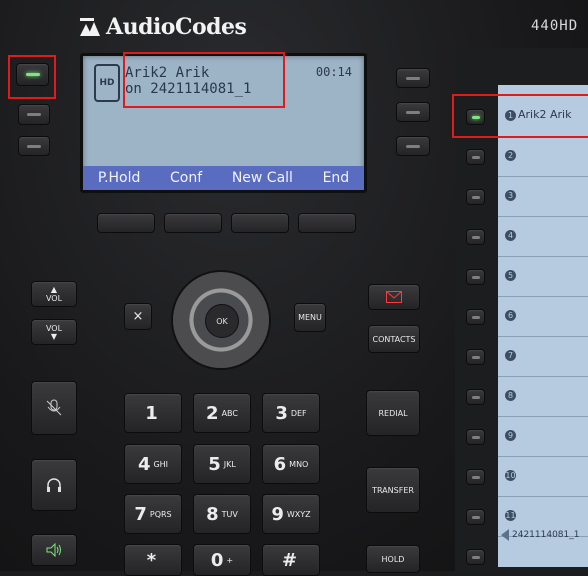 The image size is (588, 576). Describe the element at coordinates (229, 413) in the screenshot. I see `key-letters: ABC` at that location.